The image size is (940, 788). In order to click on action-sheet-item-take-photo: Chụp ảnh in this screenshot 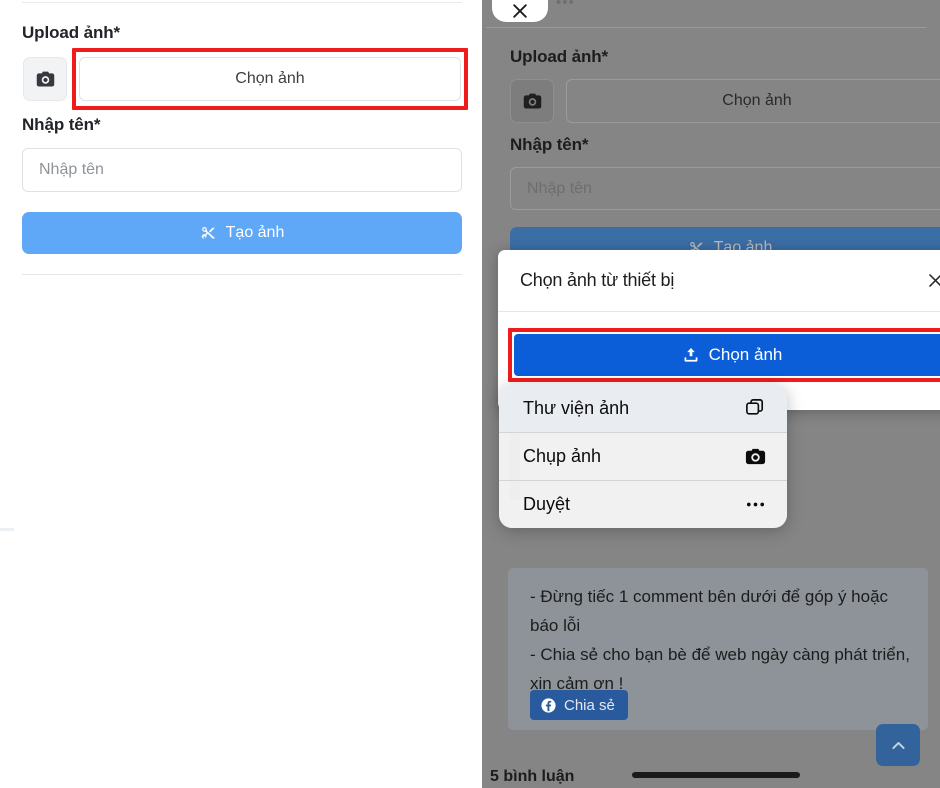, I will do `click(643, 456)`.